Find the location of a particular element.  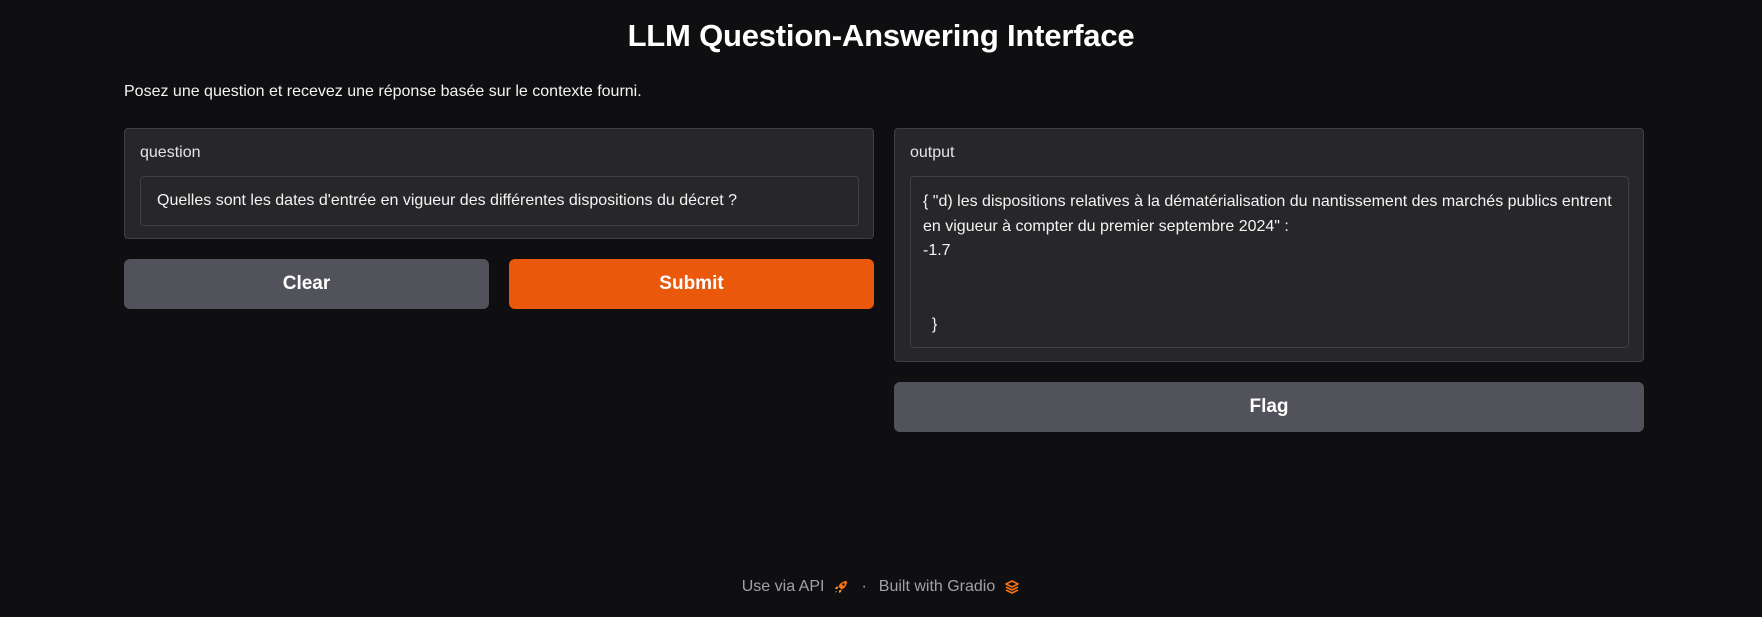

gradio-logo-icon is located at coordinates (1012, 587).